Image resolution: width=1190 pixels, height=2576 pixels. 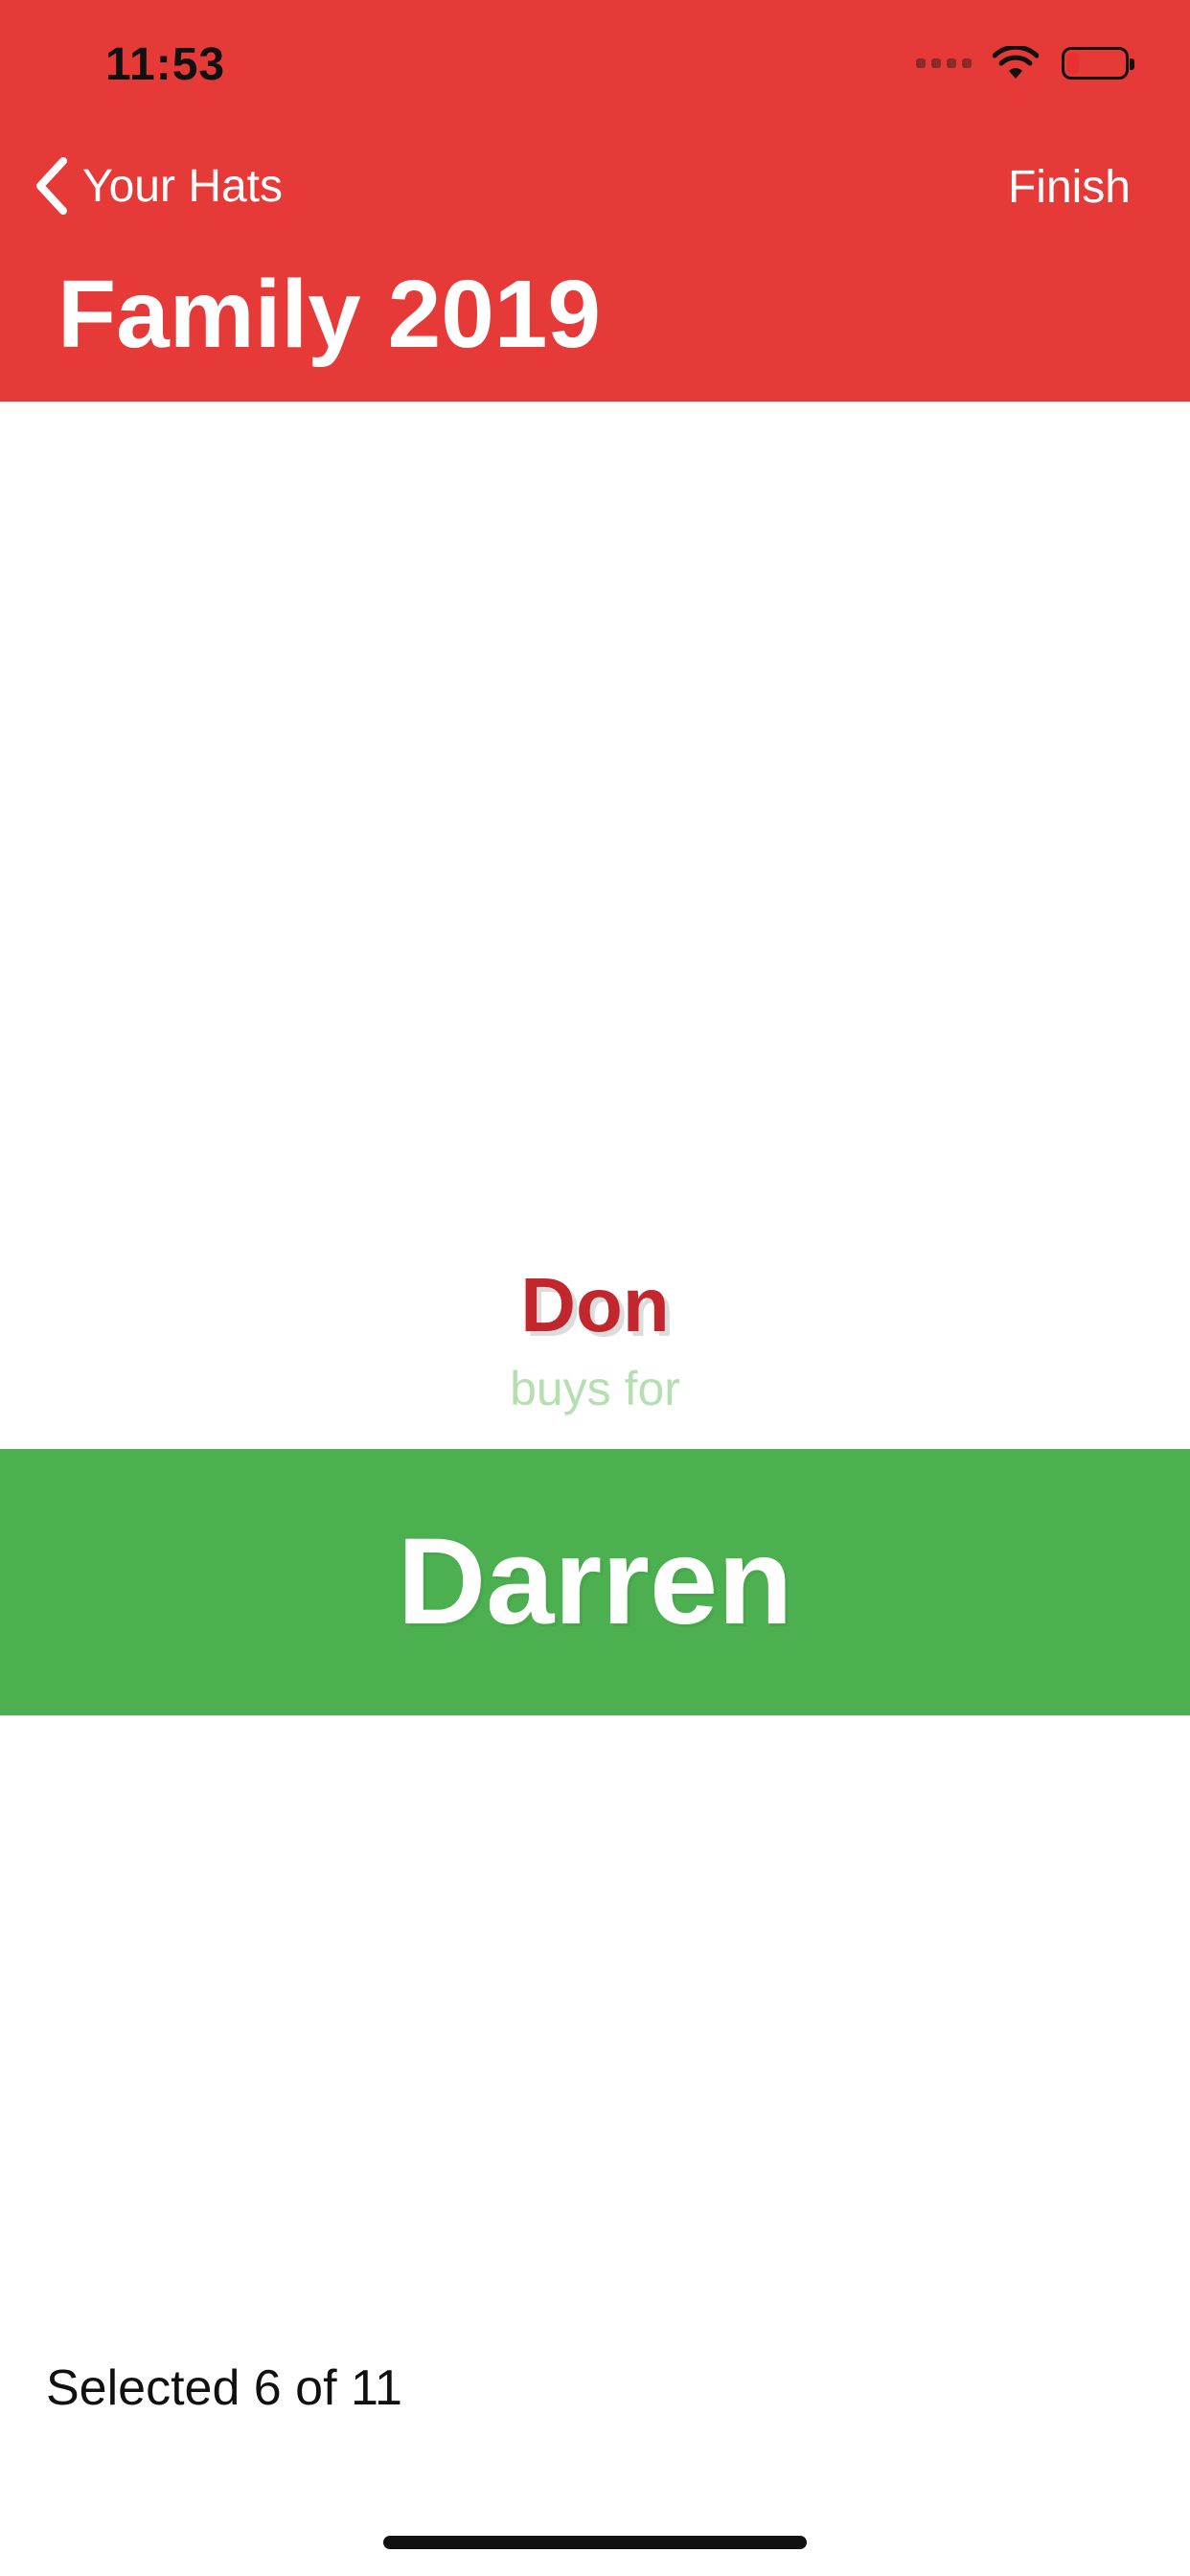 I want to click on receiver-banner: Darren, so click(x=595, y=1582).